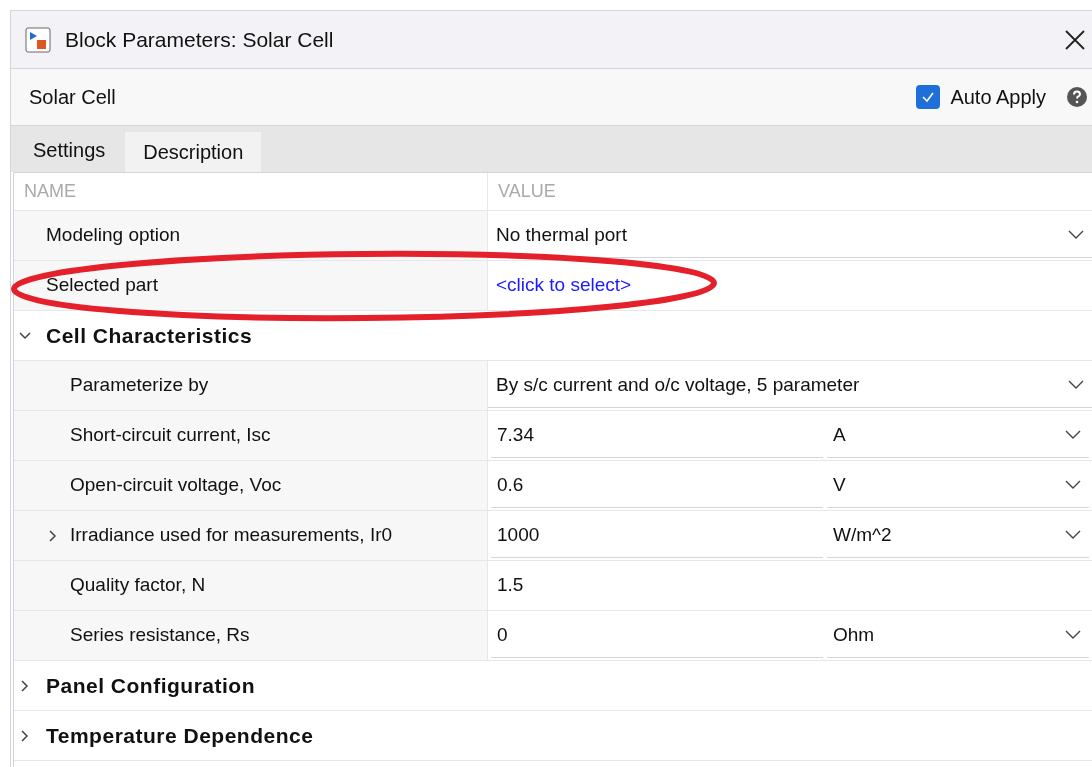  Describe the element at coordinates (998, 97) in the screenshot. I see `auto-apply-label: Auto Apply` at that location.